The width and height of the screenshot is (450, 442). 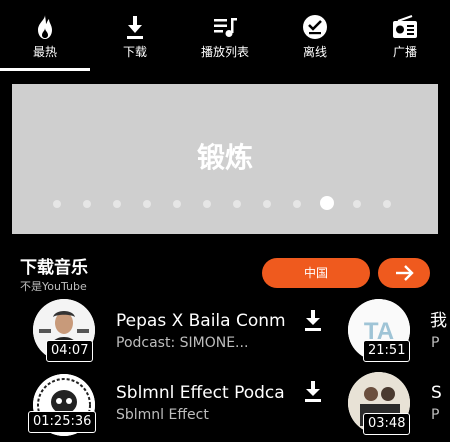 I want to click on tab-radio: 广播, so click(x=405, y=36).